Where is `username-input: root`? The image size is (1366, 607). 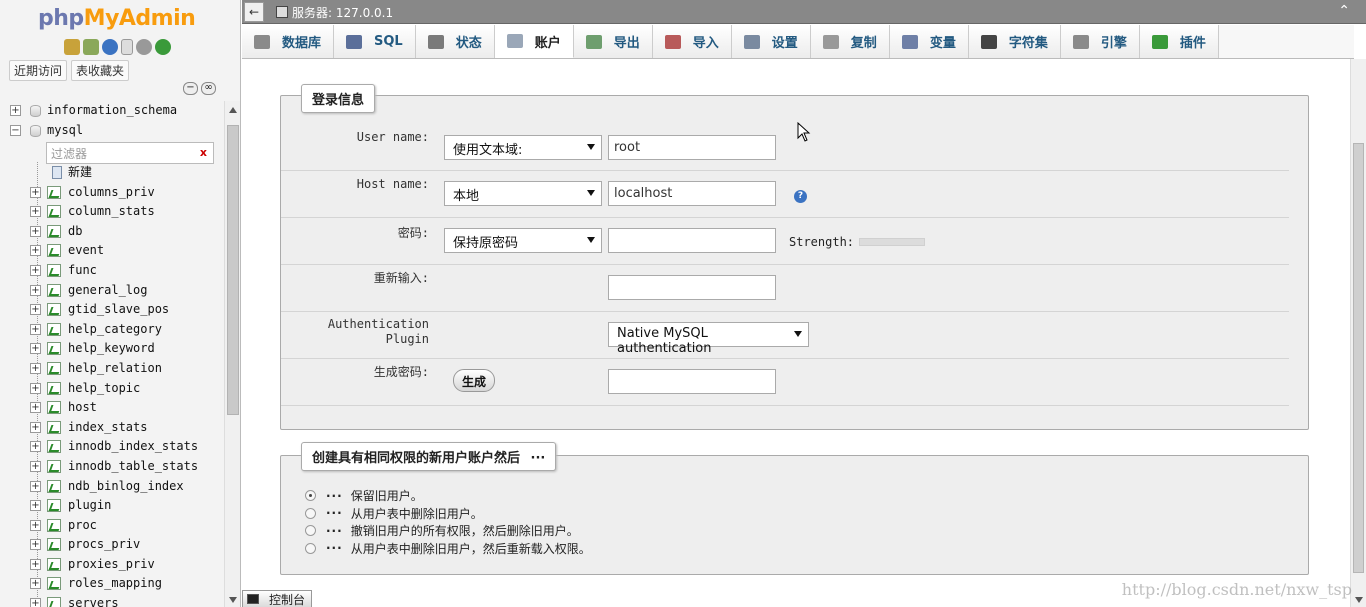 username-input: root is located at coordinates (692, 147).